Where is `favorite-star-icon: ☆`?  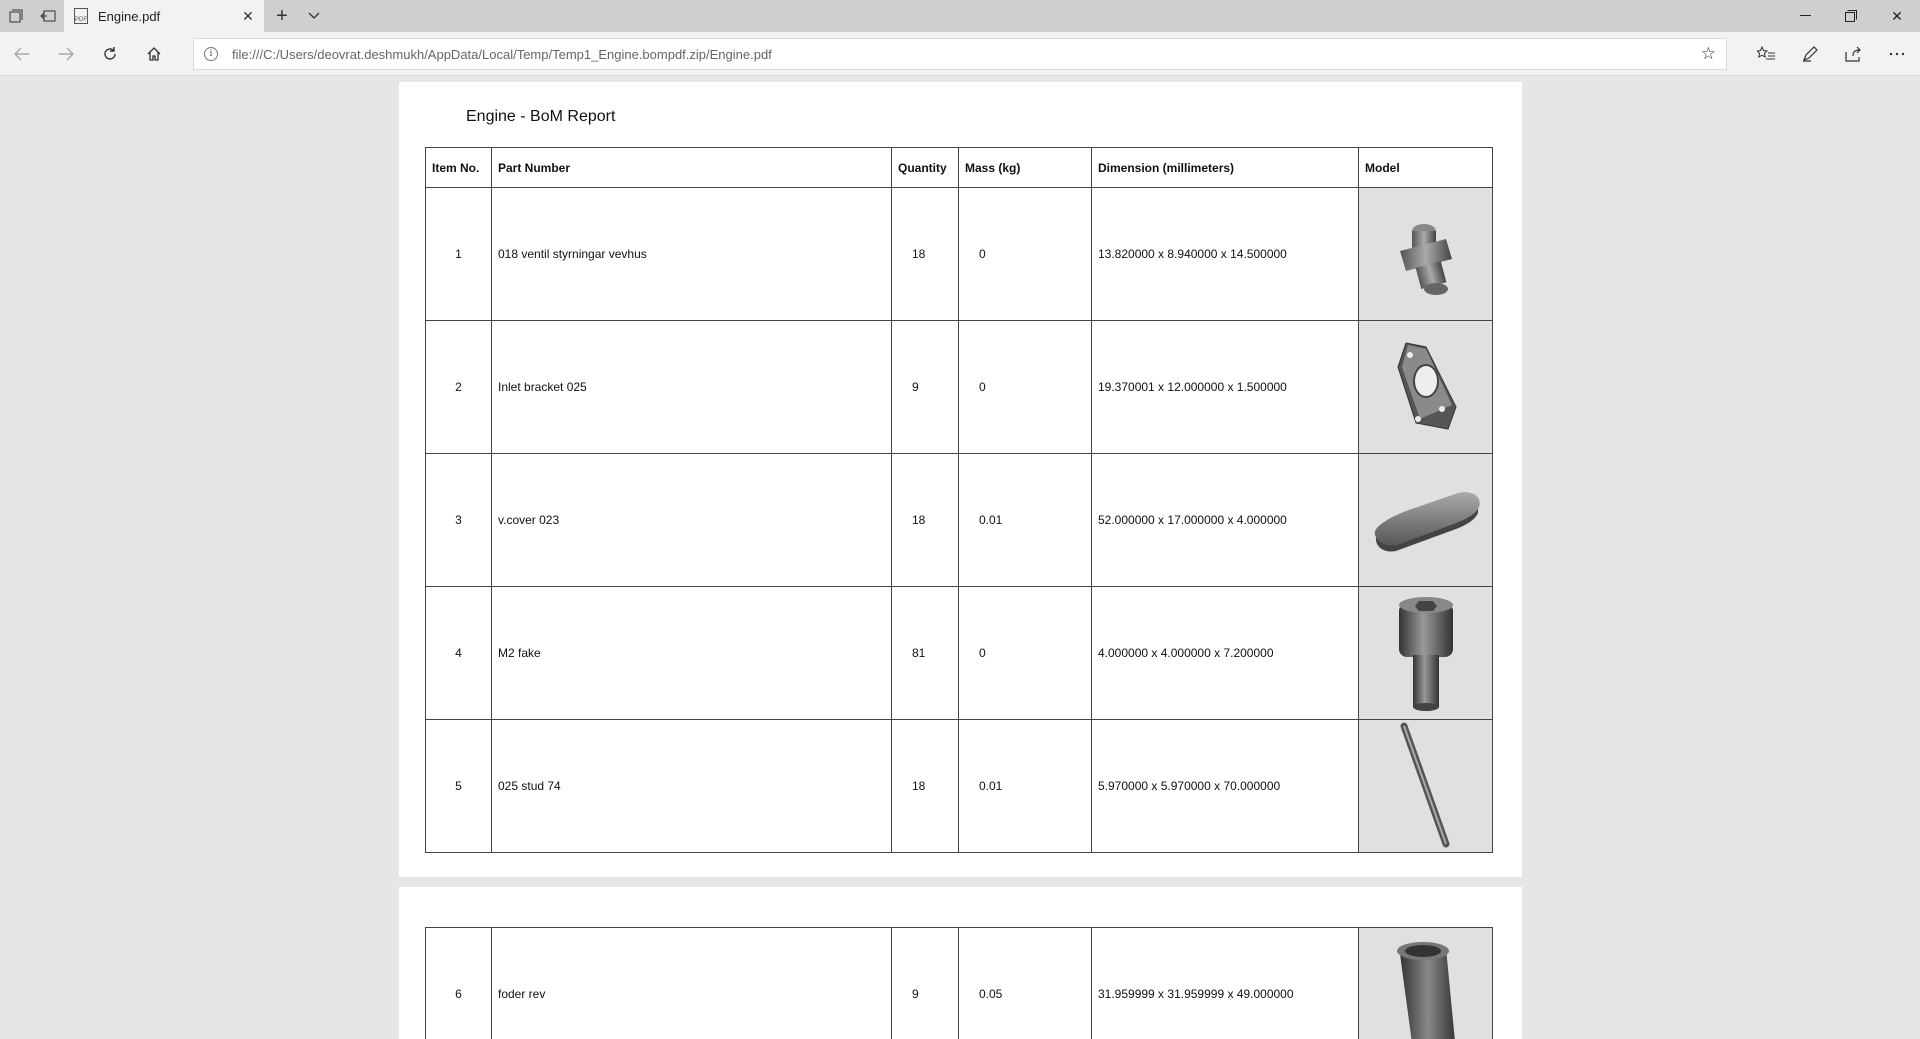 favorite-star-icon: ☆ is located at coordinates (1708, 54).